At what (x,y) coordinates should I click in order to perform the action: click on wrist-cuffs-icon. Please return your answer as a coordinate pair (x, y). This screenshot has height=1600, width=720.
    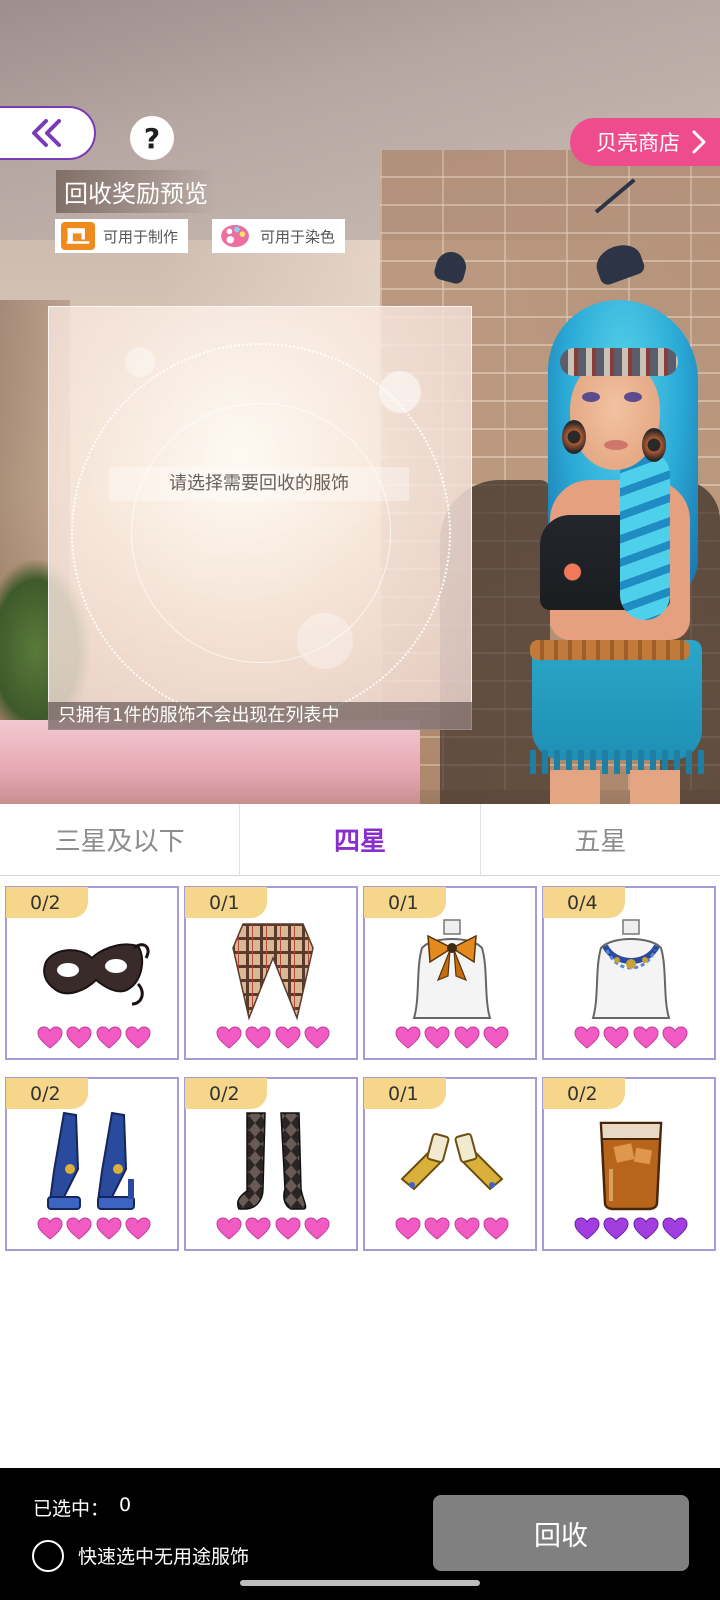
    Looking at the image, I should click on (452, 1162).